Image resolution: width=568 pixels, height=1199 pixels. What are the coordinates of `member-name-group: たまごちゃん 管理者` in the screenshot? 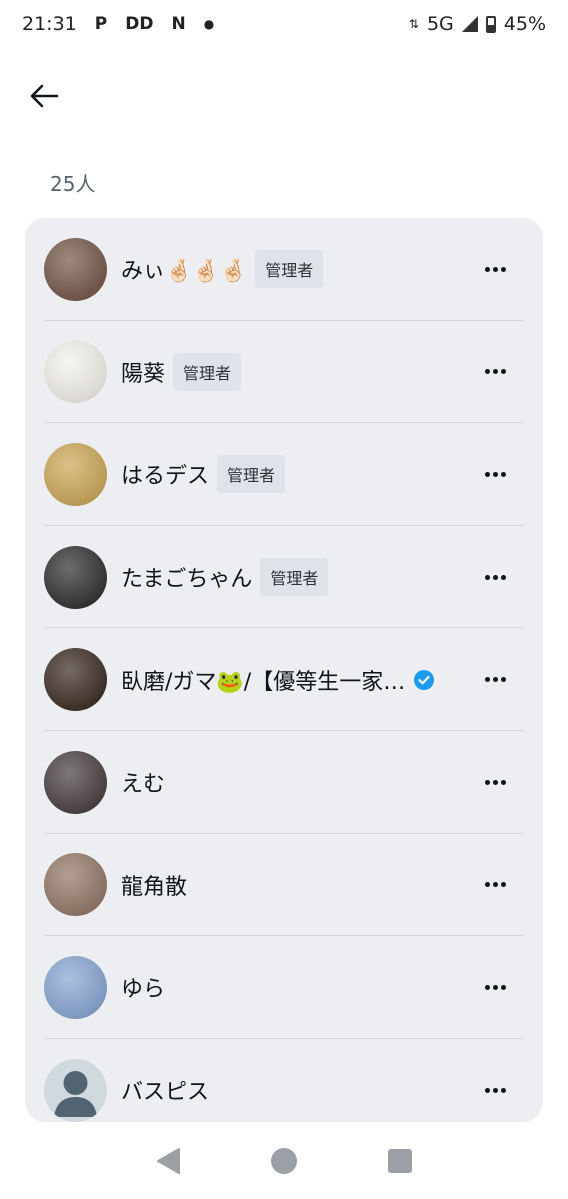 It's located at (225, 577).